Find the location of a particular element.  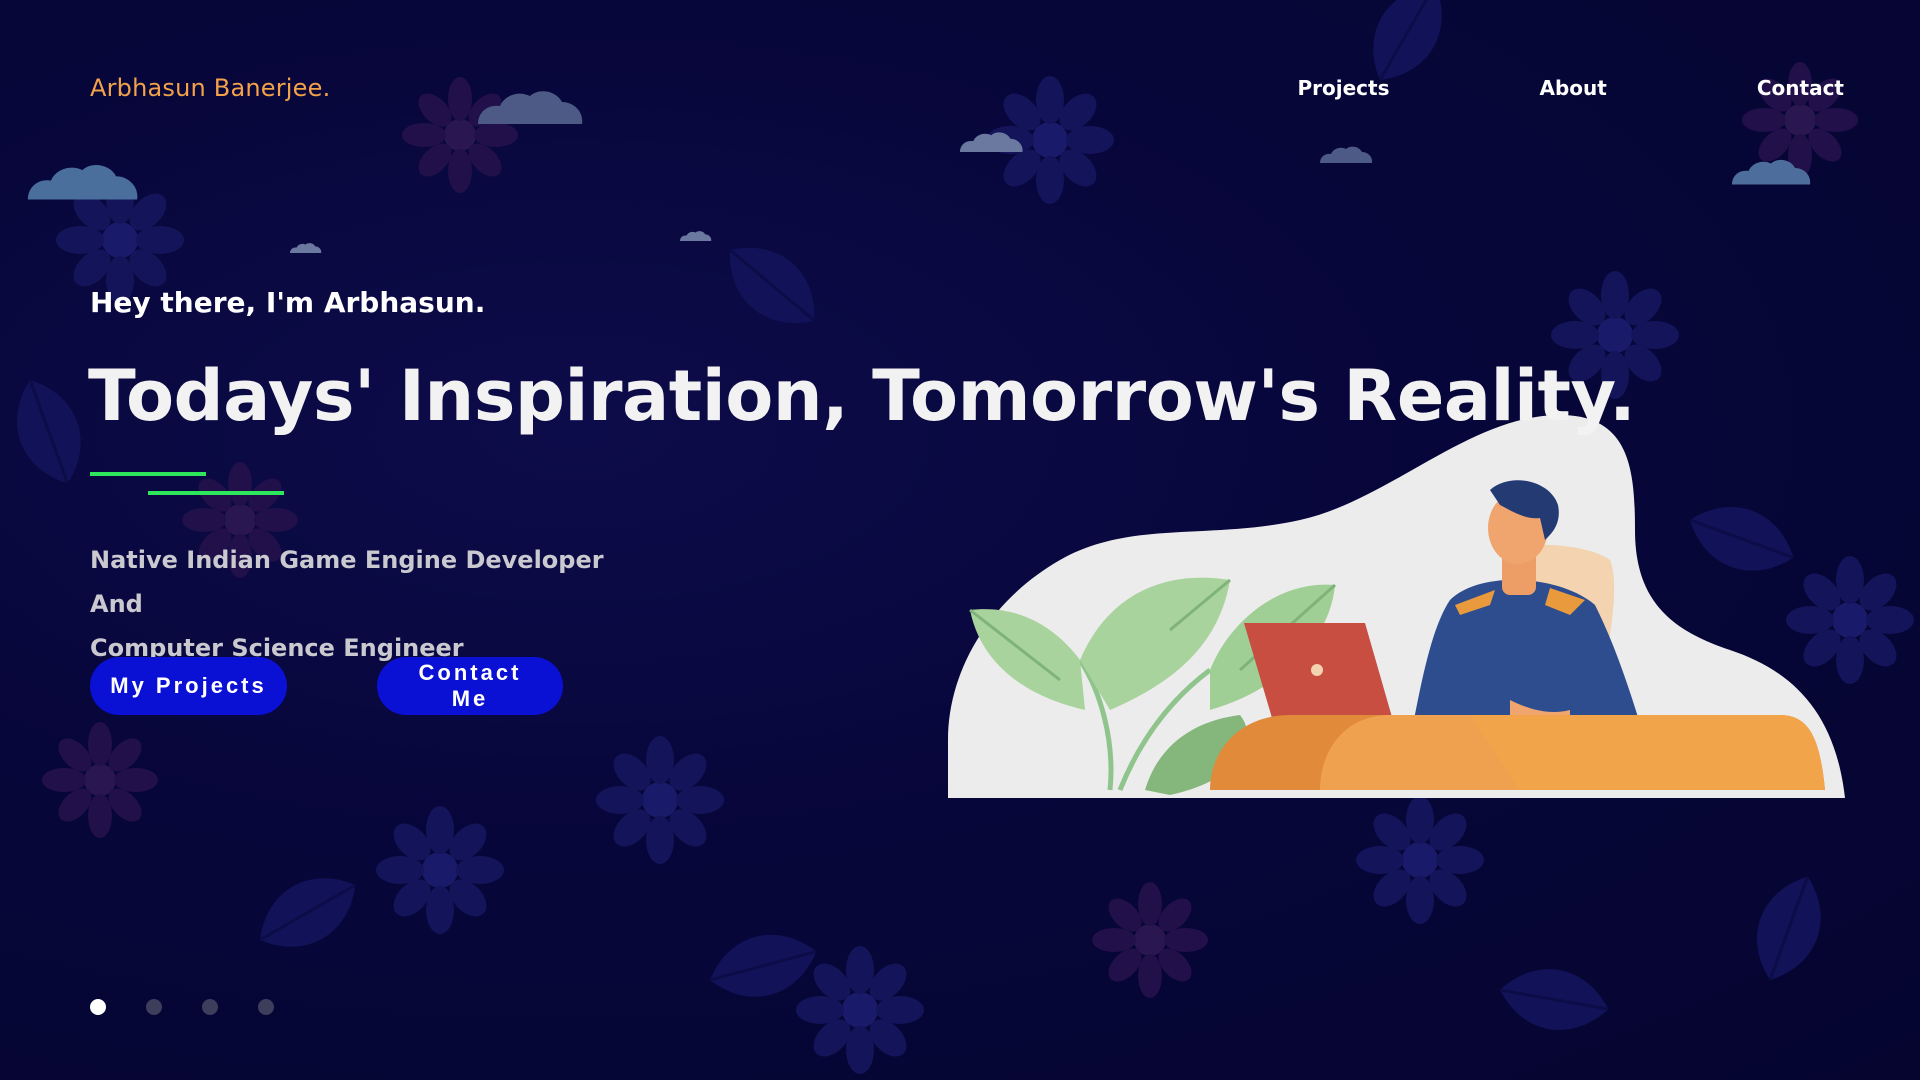

hero-greeting: Hey there, I'm Arbhasun. is located at coordinates (288, 302).